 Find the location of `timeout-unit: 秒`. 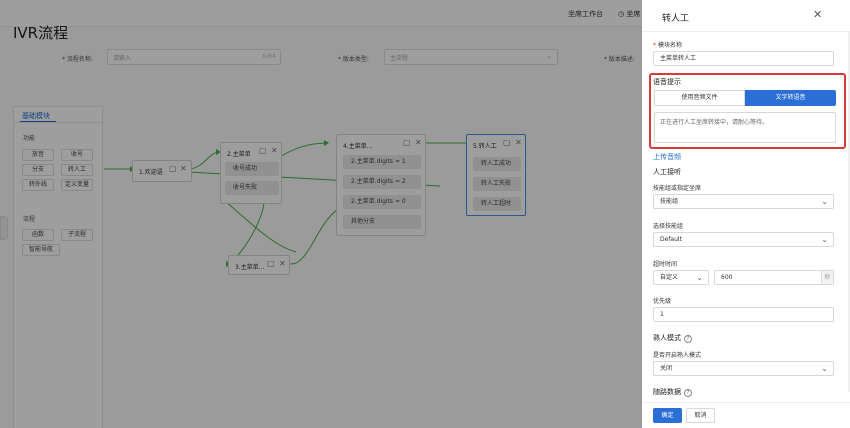

timeout-unit: 秒 is located at coordinates (827, 277).